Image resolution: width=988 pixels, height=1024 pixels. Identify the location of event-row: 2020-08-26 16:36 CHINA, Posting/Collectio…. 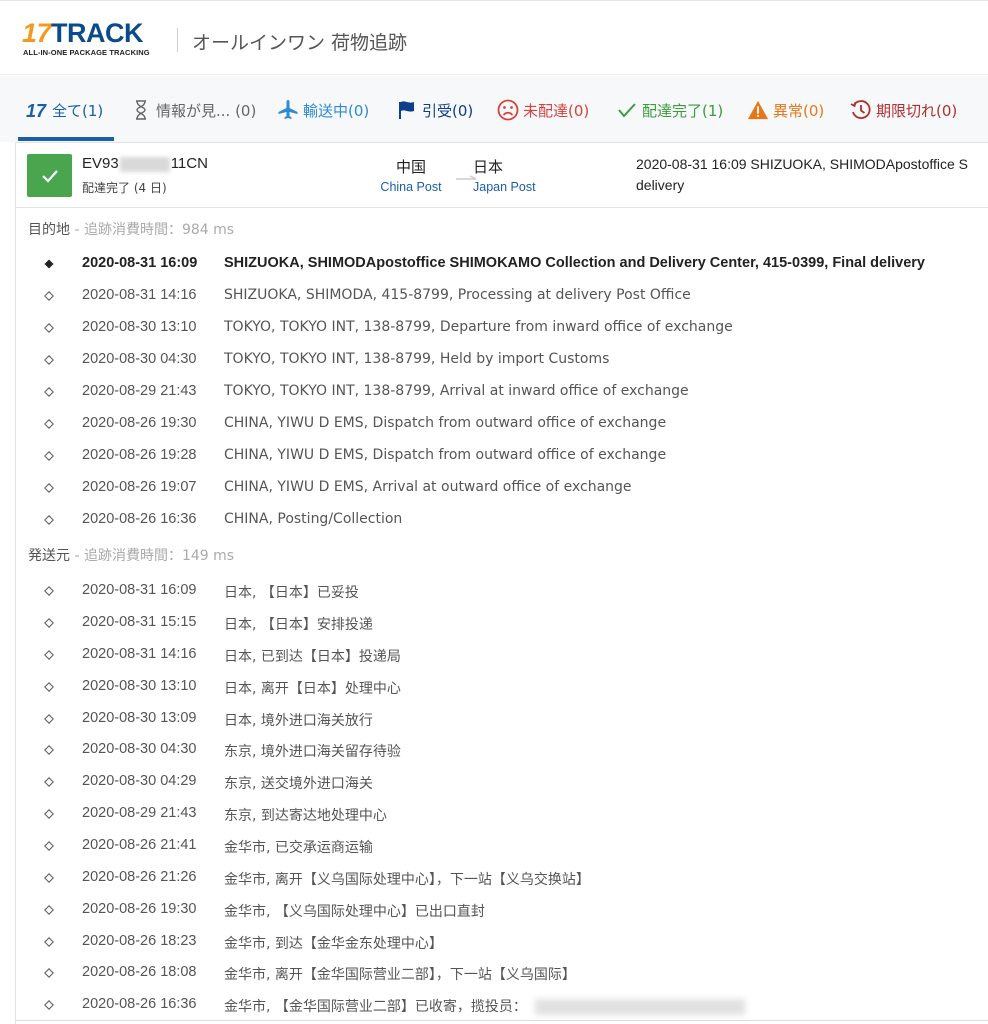
(496, 521).